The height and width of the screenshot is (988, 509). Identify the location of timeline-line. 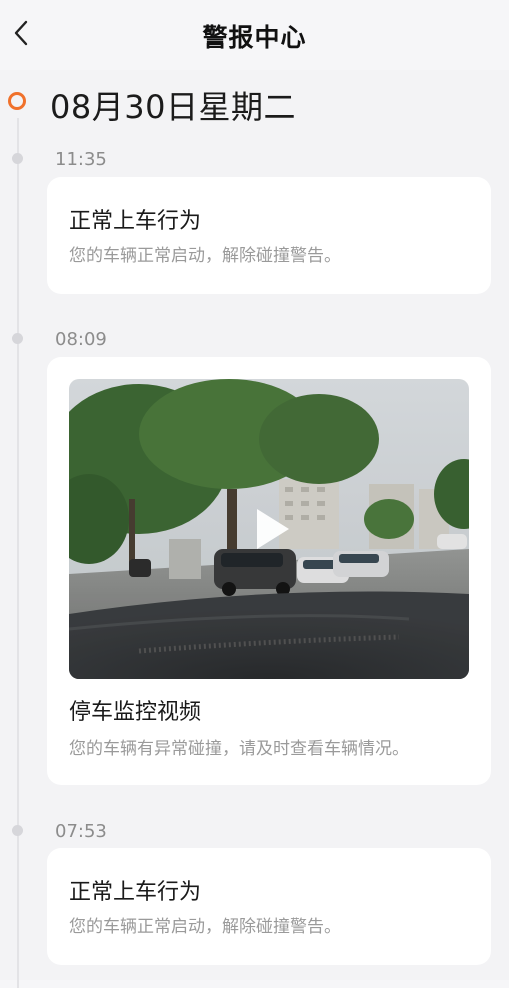
(18, 553).